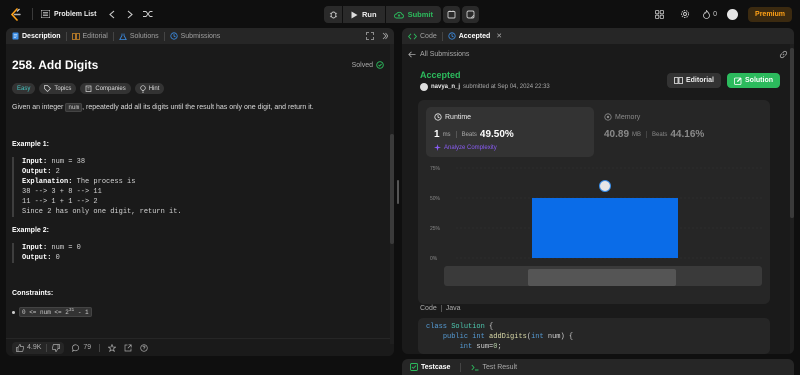 This screenshot has width=800, height=375. I want to click on memory-value: 40.89, so click(617, 134).